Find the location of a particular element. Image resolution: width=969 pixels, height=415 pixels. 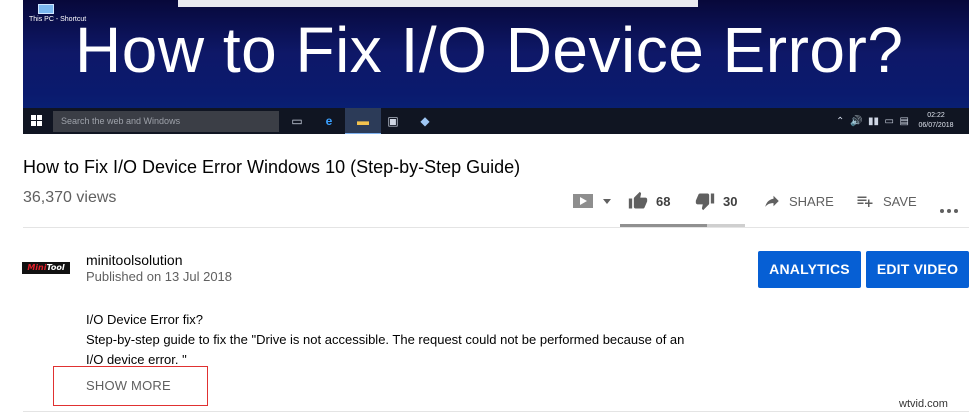

playlist-dropdown-button is located at coordinates (592, 201).